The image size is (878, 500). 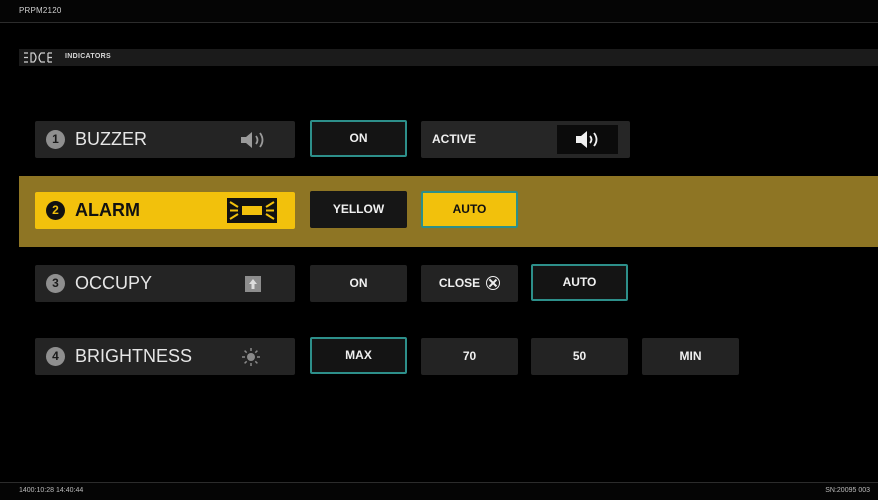 What do you see at coordinates (40, 10) in the screenshot?
I see `model-label: PRPM2120` at bounding box center [40, 10].